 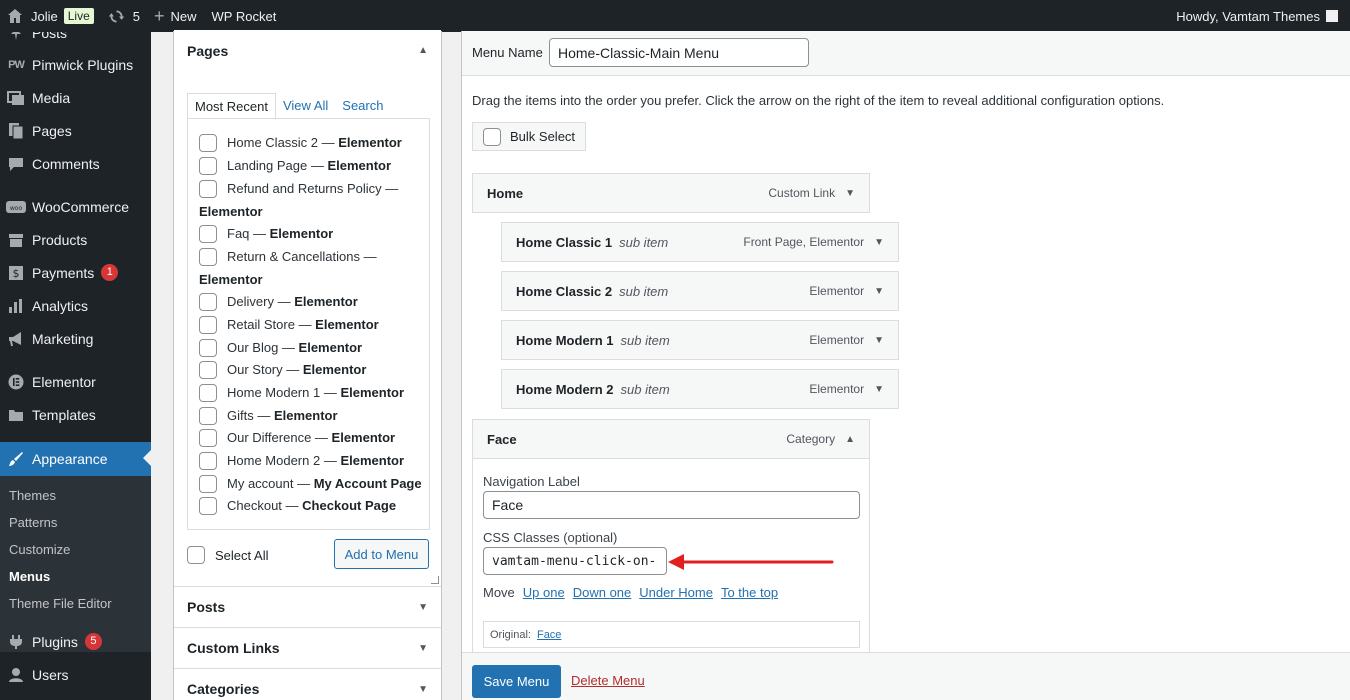 What do you see at coordinates (75, 272) in the screenshot?
I see `sidebar-item-payments: $ Payments 1` at bounding box center [75, 272].